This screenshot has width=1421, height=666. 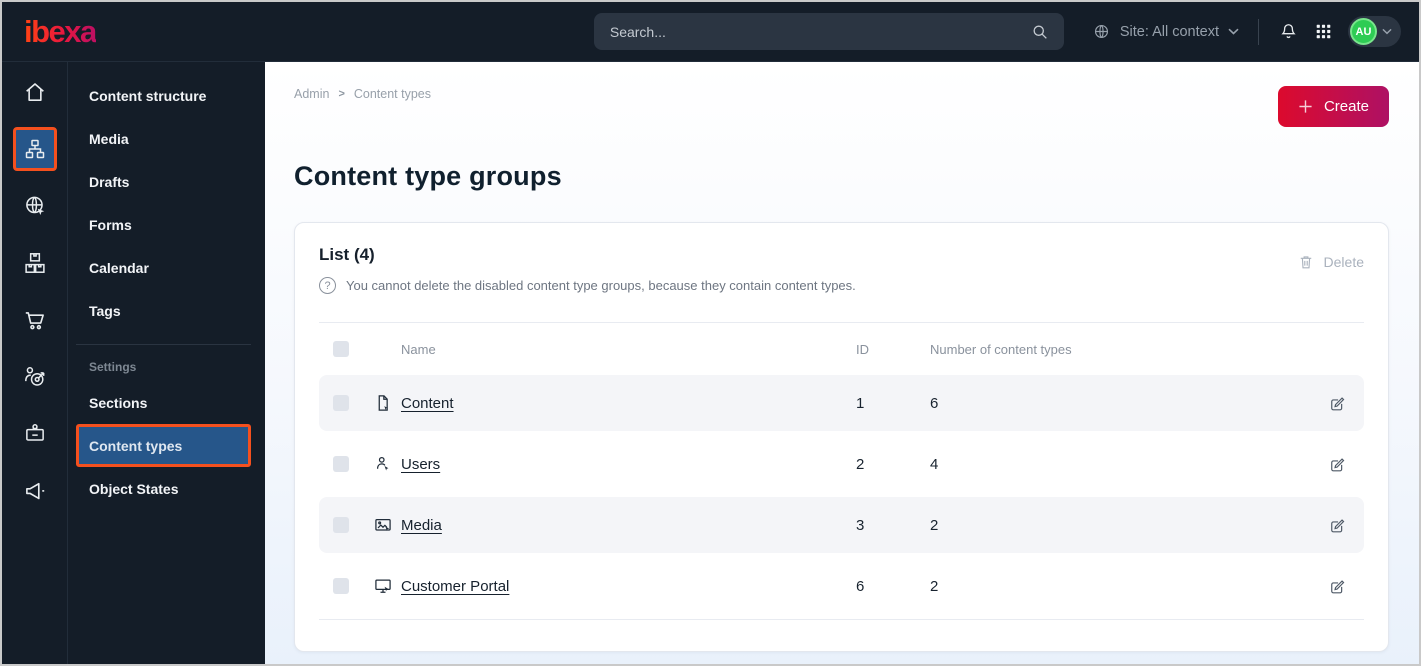 I want to click on group-name-link: Users, so click(x=628, y=464).